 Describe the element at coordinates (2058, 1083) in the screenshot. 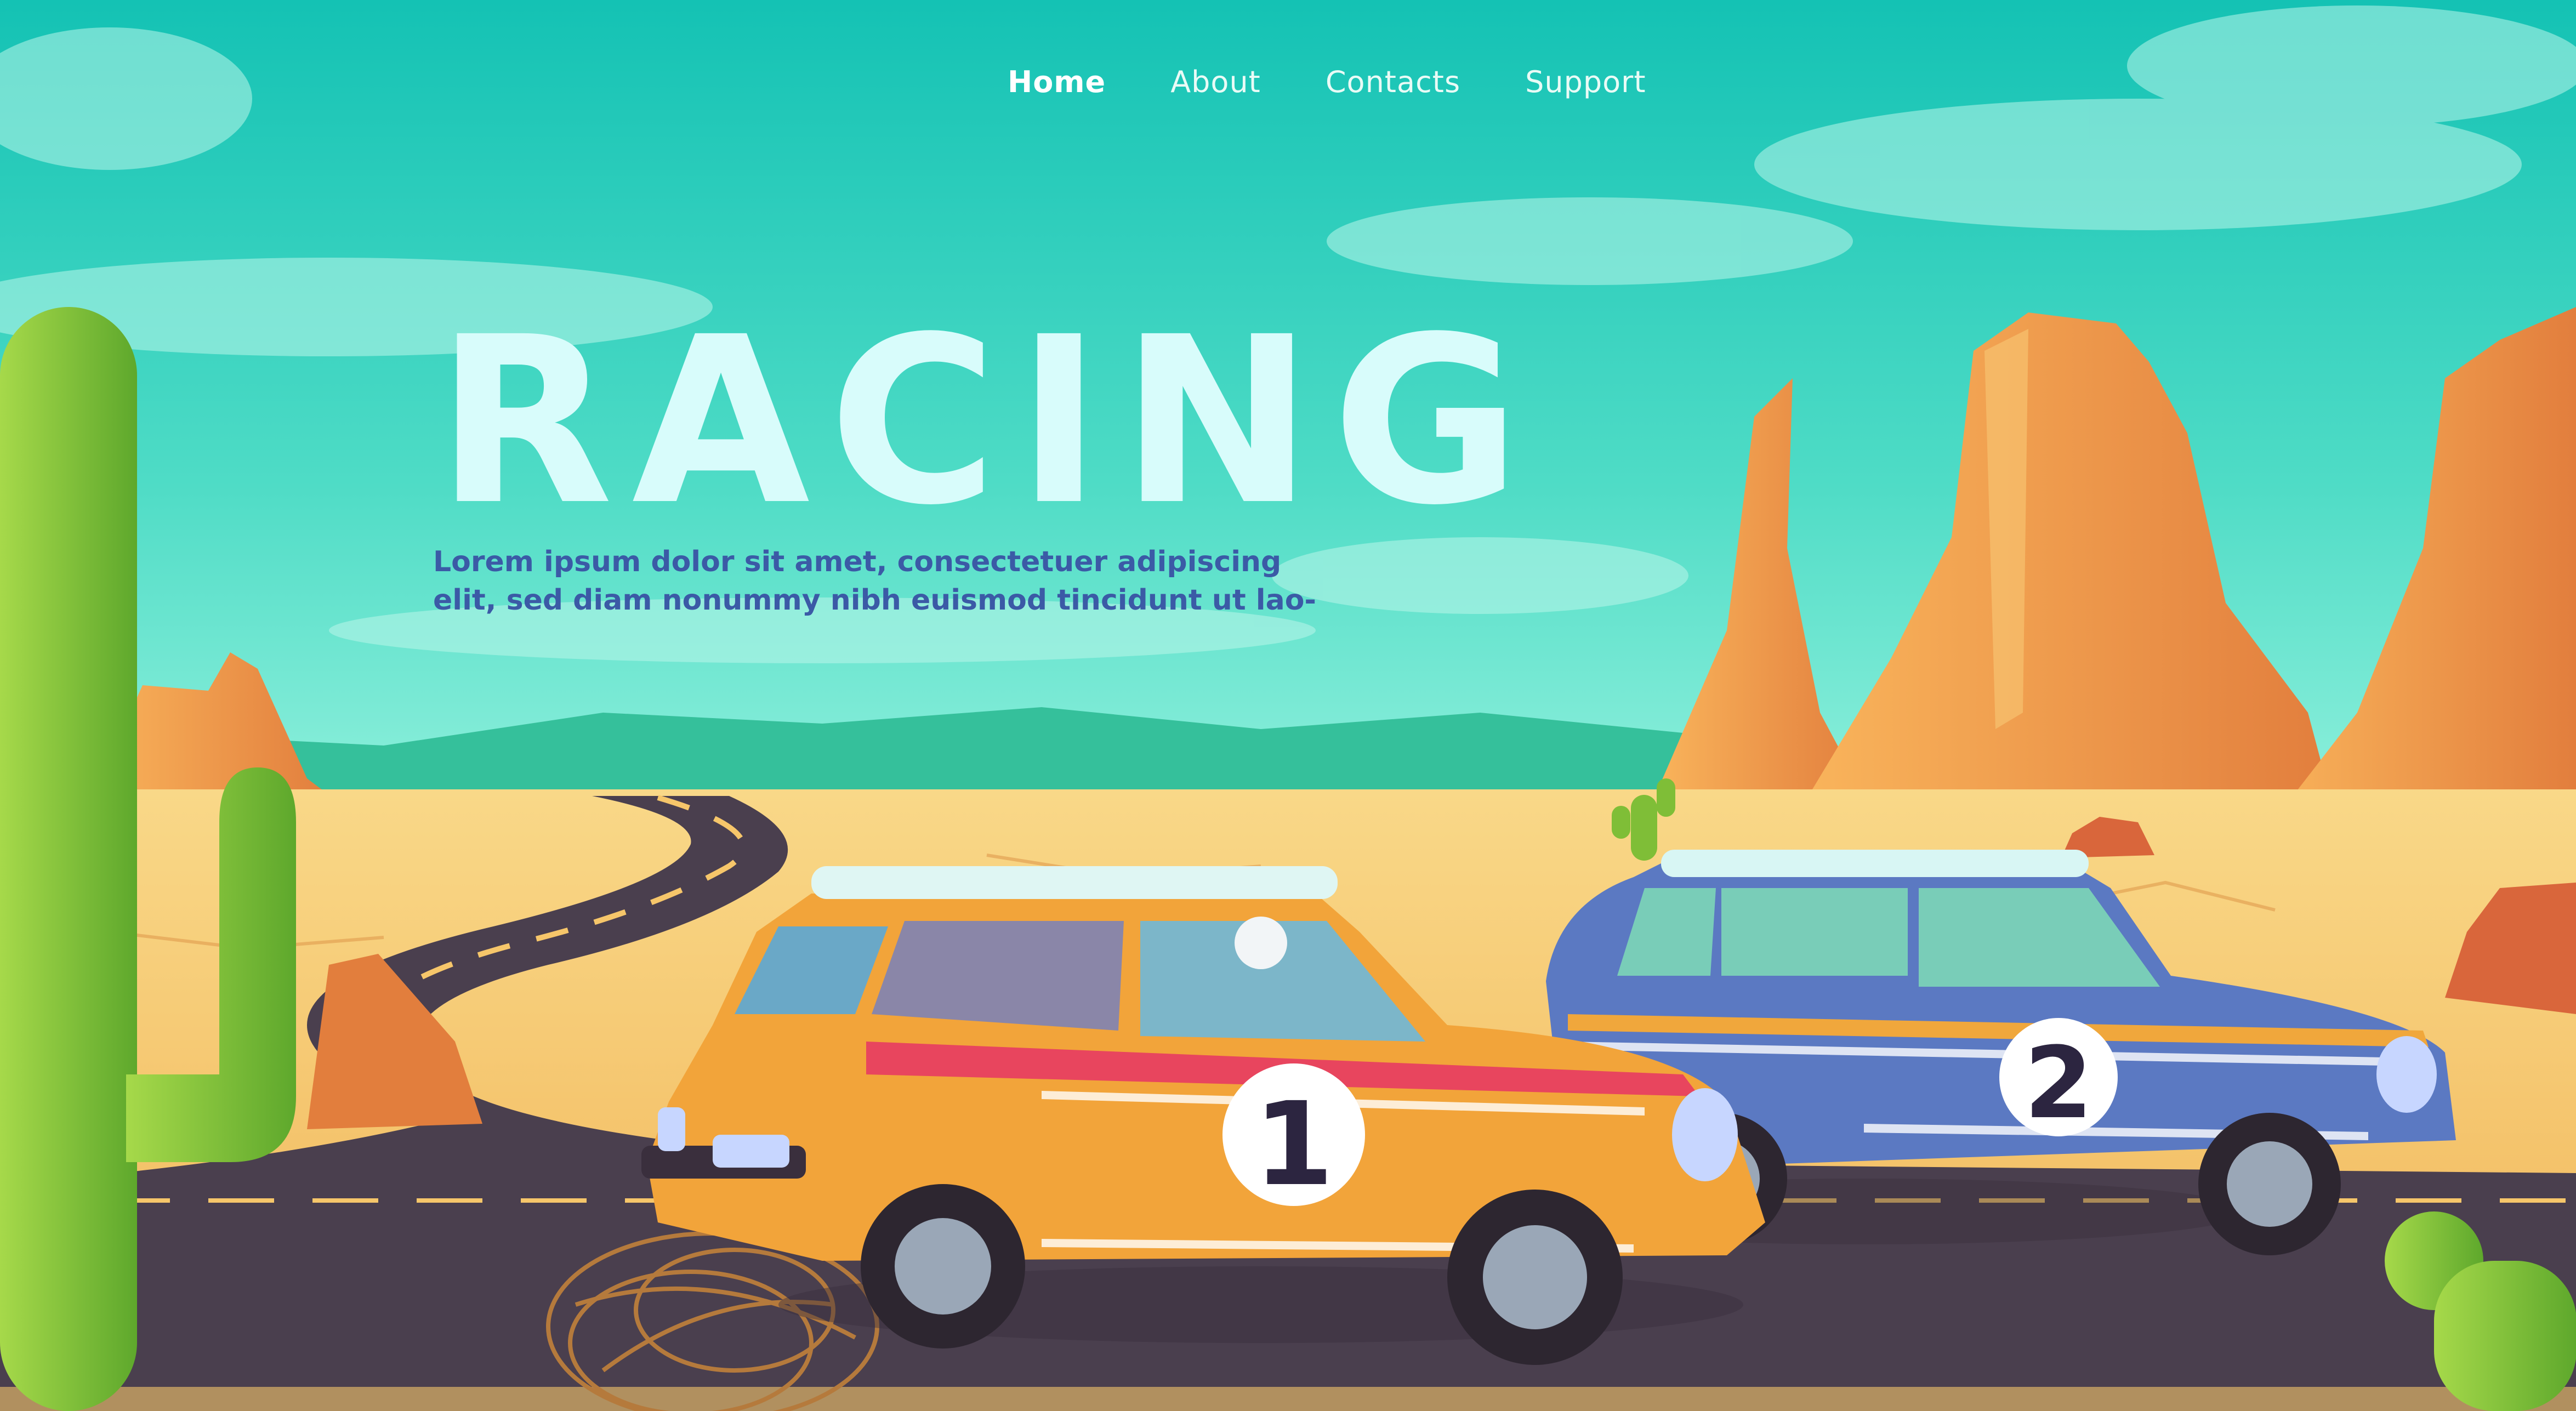

I see `car-2-number: 2` at that location.